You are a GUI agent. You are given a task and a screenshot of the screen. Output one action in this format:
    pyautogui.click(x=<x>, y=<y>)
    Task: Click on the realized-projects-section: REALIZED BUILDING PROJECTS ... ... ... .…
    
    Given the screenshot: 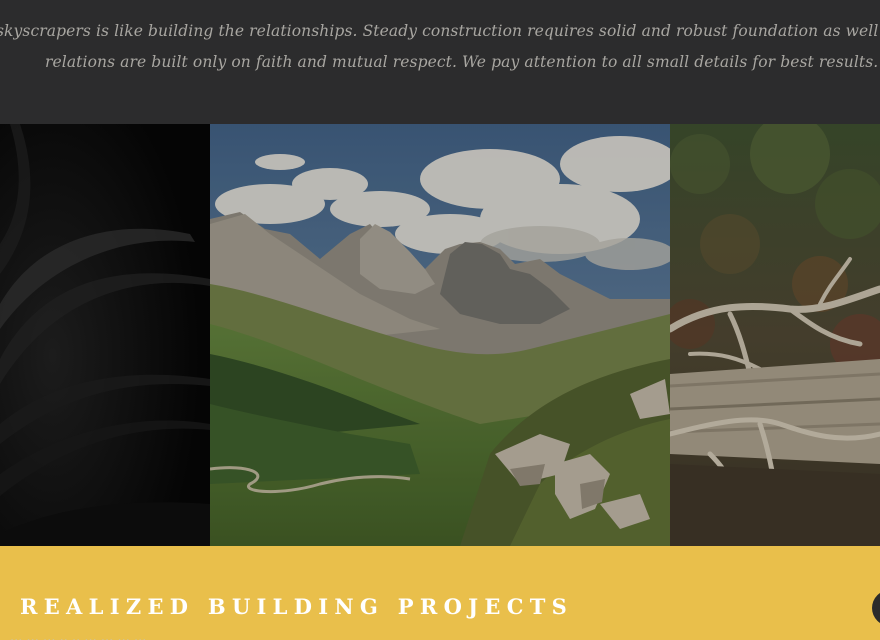 What is the action you would take?
    pyautogui.click(x=440, y=593)
    